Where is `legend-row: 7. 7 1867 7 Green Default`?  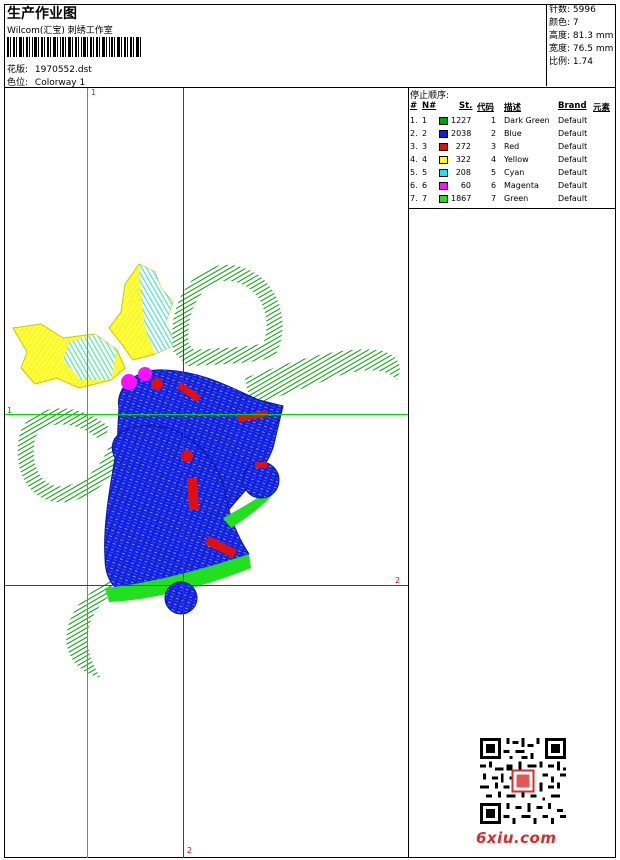
legend-row: 7. 7 1867 7 Green Default is located at coordinates (499, 198).